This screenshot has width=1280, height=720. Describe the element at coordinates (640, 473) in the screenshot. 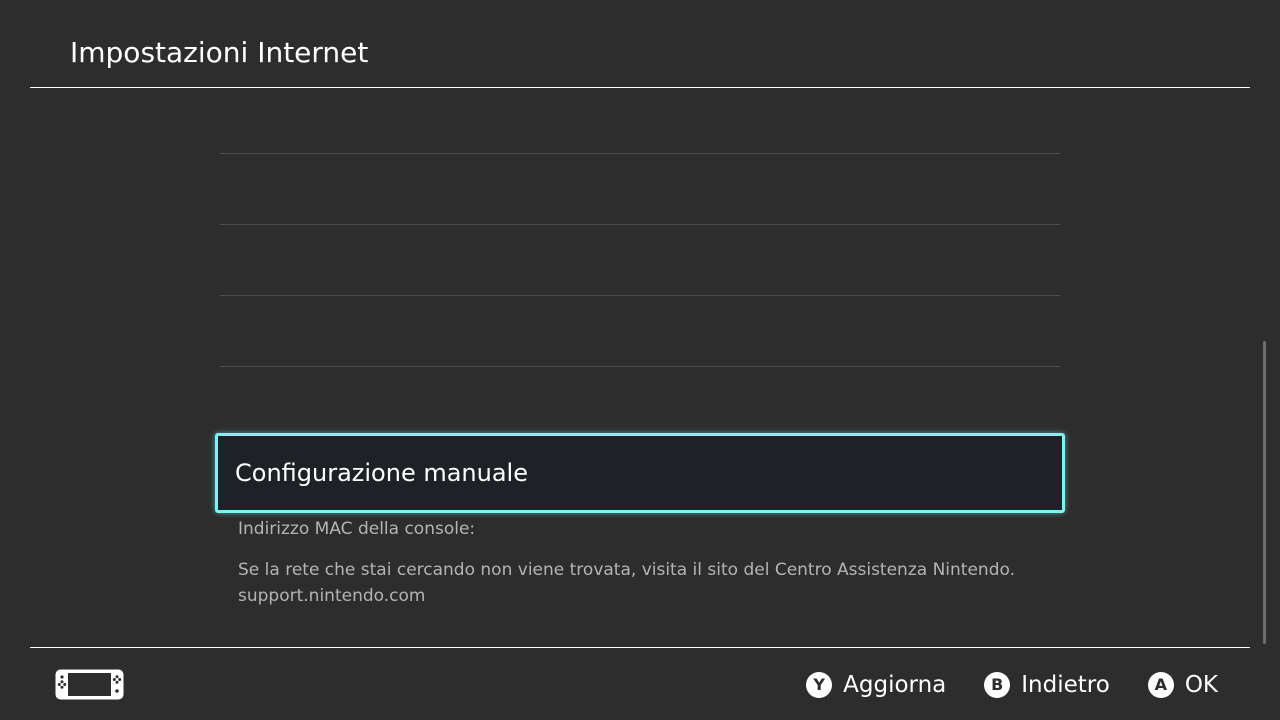

I see `manual-setup-item: Configurazione manuale` at that location.